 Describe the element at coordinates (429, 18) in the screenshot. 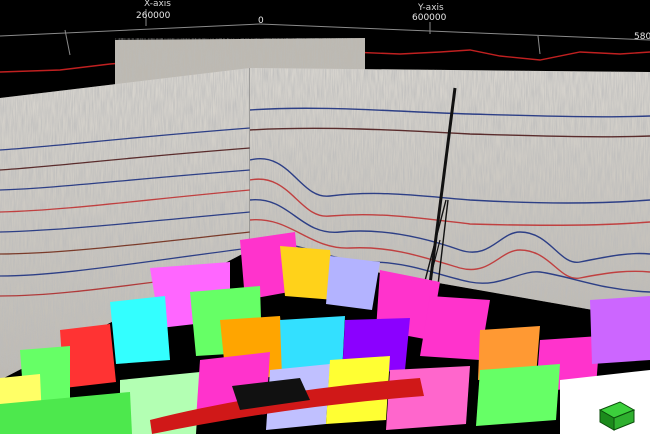

I see `y-axis-tick-label: 600000` at that location.